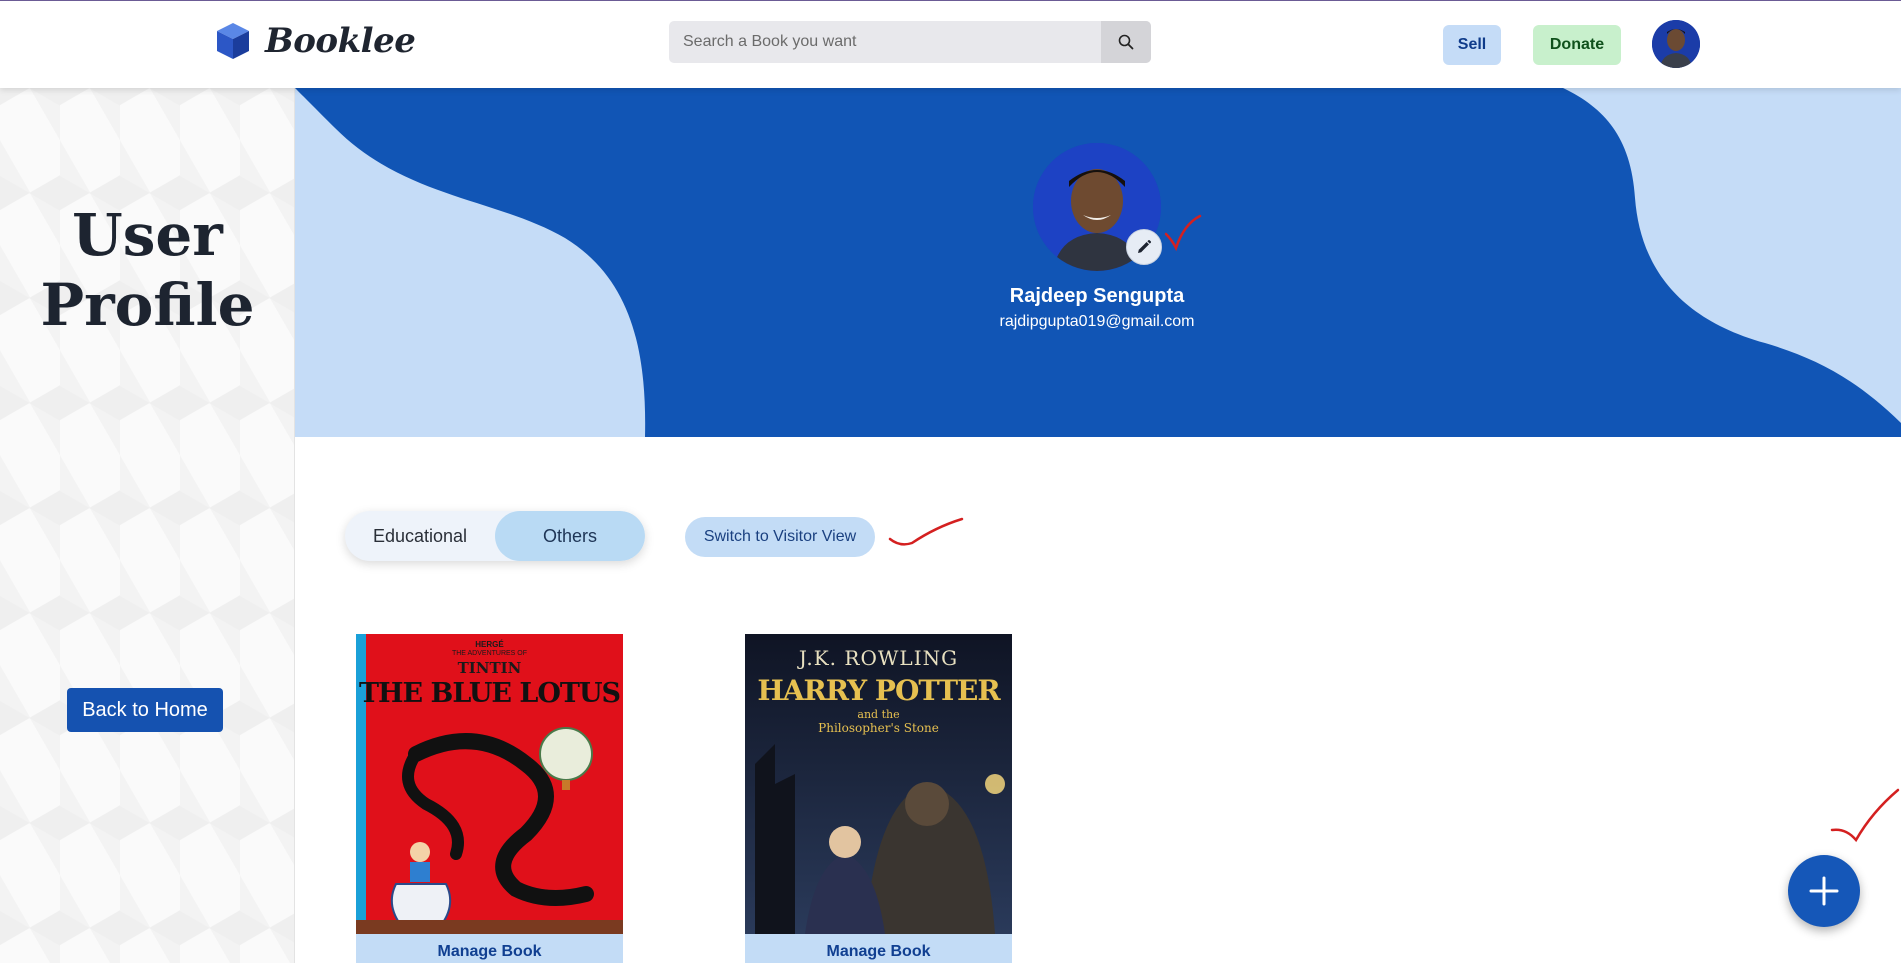  Describe the element at coordinates (780, 537) in the screenshot. I see `switch-visitor-view-button: Switch to Visitor View` at that location.